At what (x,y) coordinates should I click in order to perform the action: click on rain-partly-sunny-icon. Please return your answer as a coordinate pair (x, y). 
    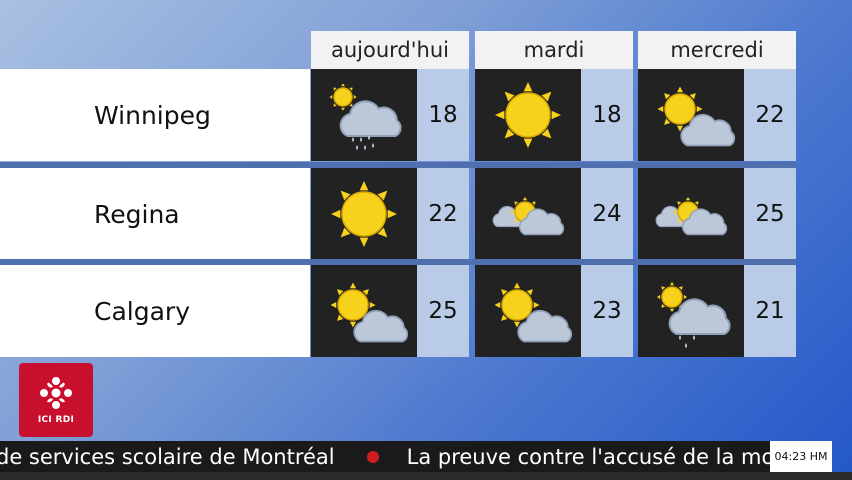
    Looking at the image, I should click on (365, 116).